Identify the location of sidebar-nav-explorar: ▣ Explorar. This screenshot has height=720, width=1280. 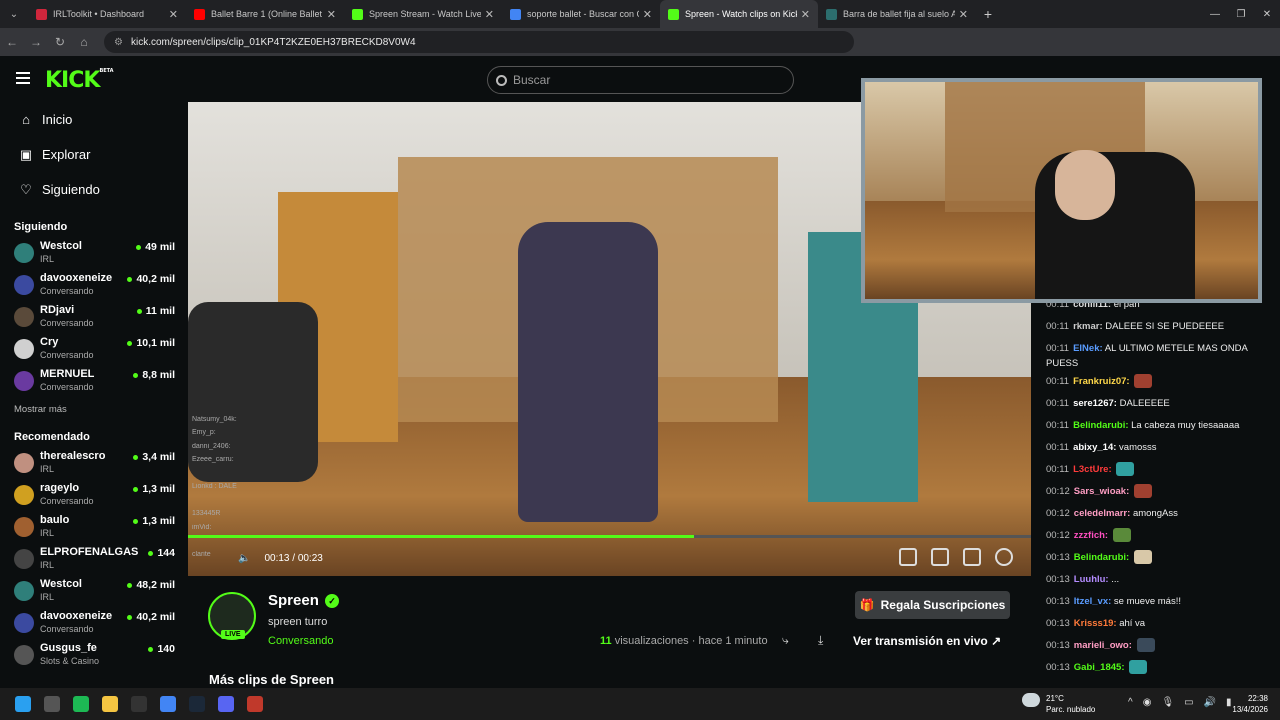
(94, 154).